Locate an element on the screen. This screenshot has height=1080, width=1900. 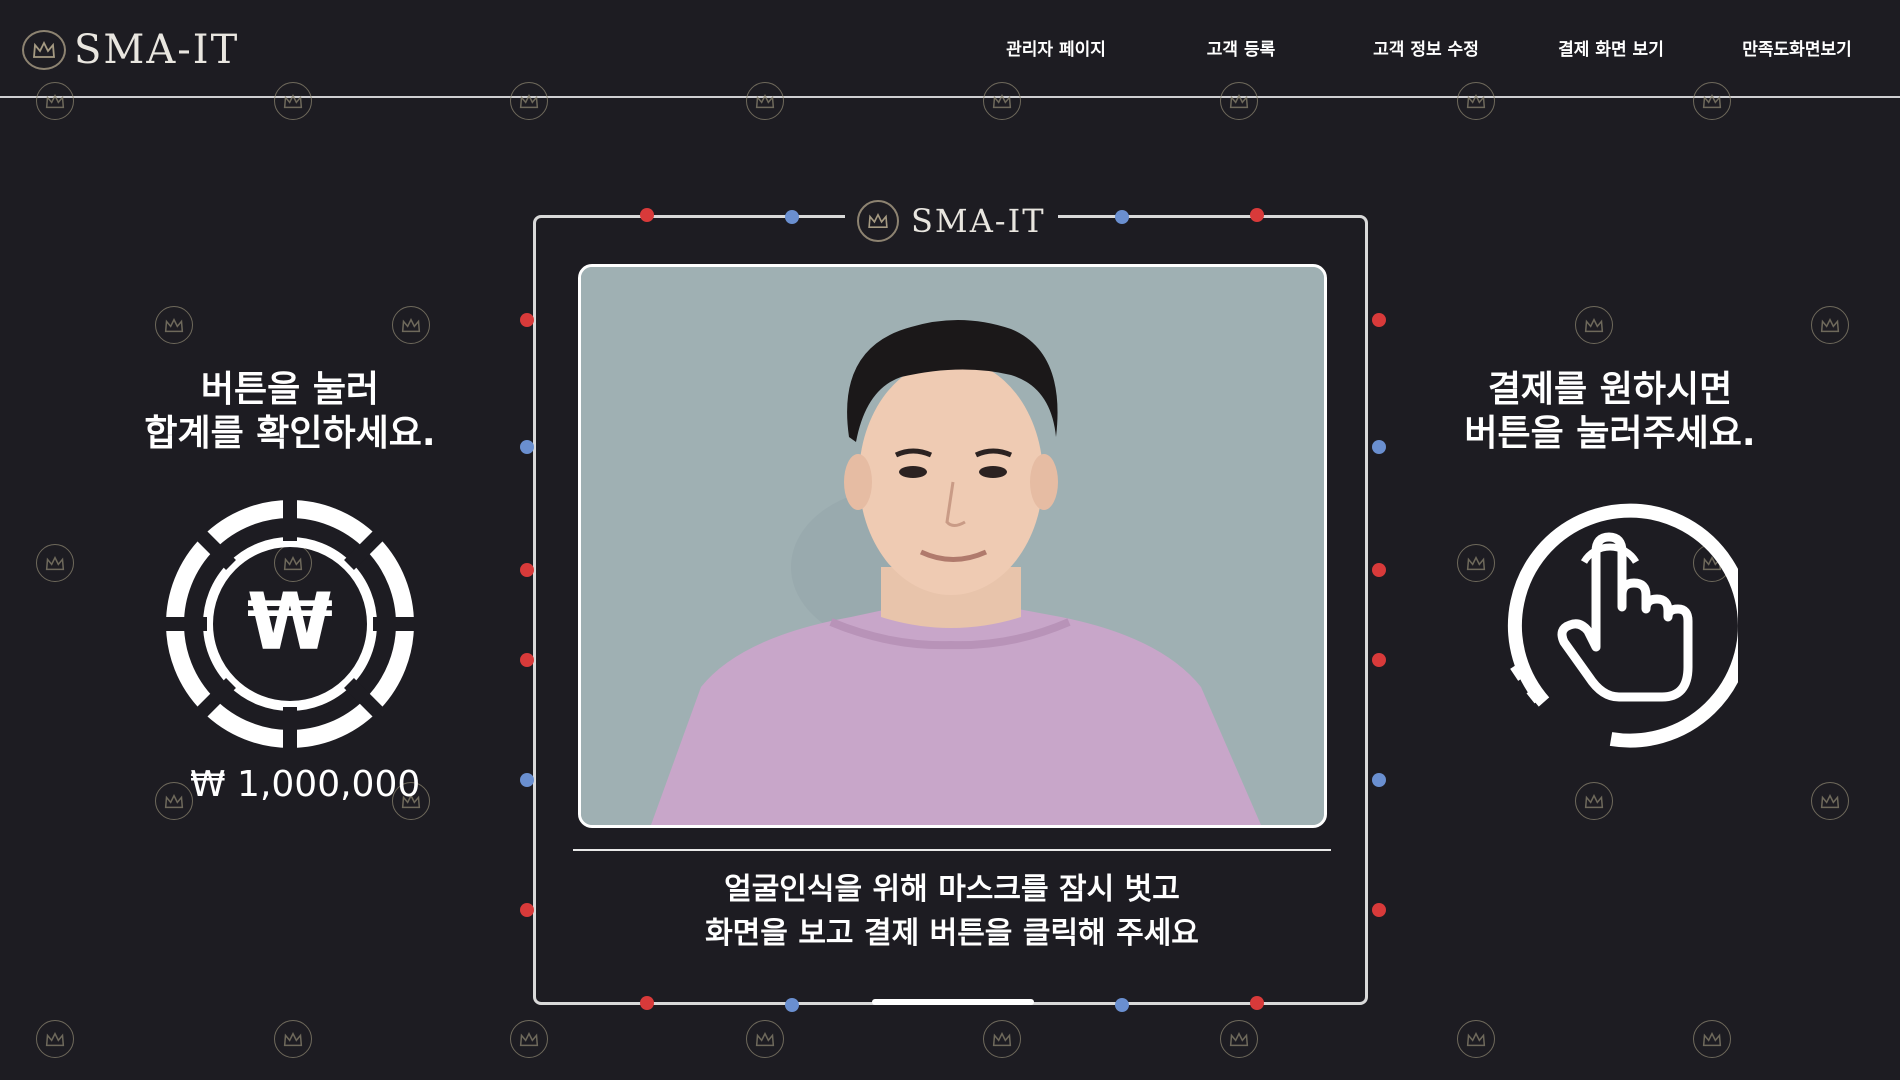
pay-button is located at coordinates (1618, 626).